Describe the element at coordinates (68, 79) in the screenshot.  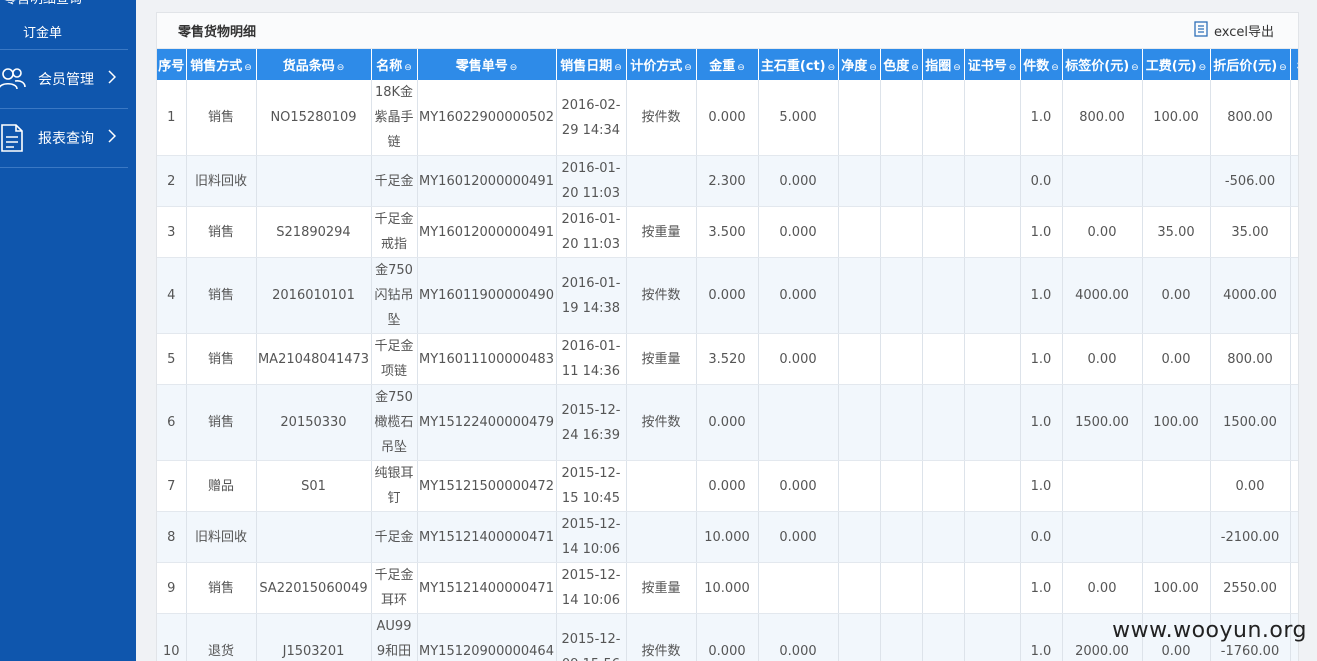
I see `sidebar-item-members: 会员管理` at that location.